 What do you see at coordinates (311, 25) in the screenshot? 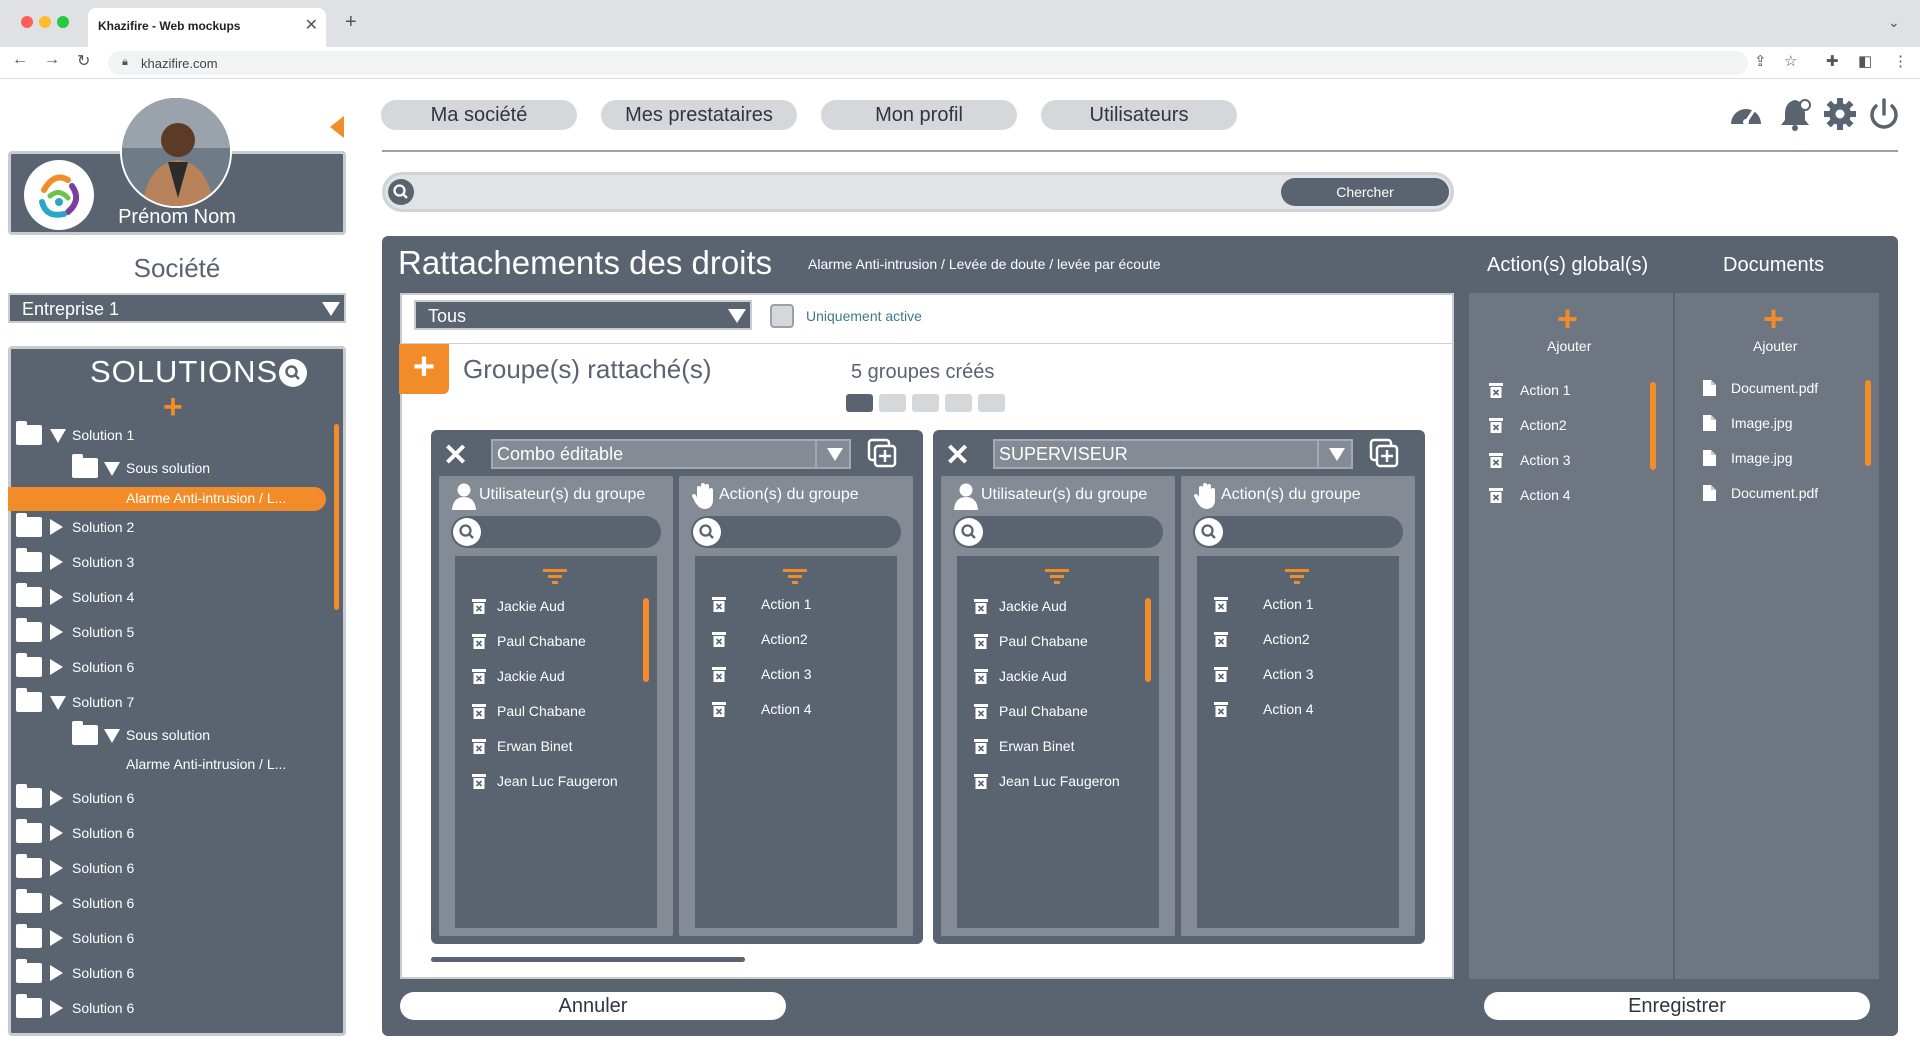
I see `tab-close-icon: ✕` at bounding box center [311, 25].